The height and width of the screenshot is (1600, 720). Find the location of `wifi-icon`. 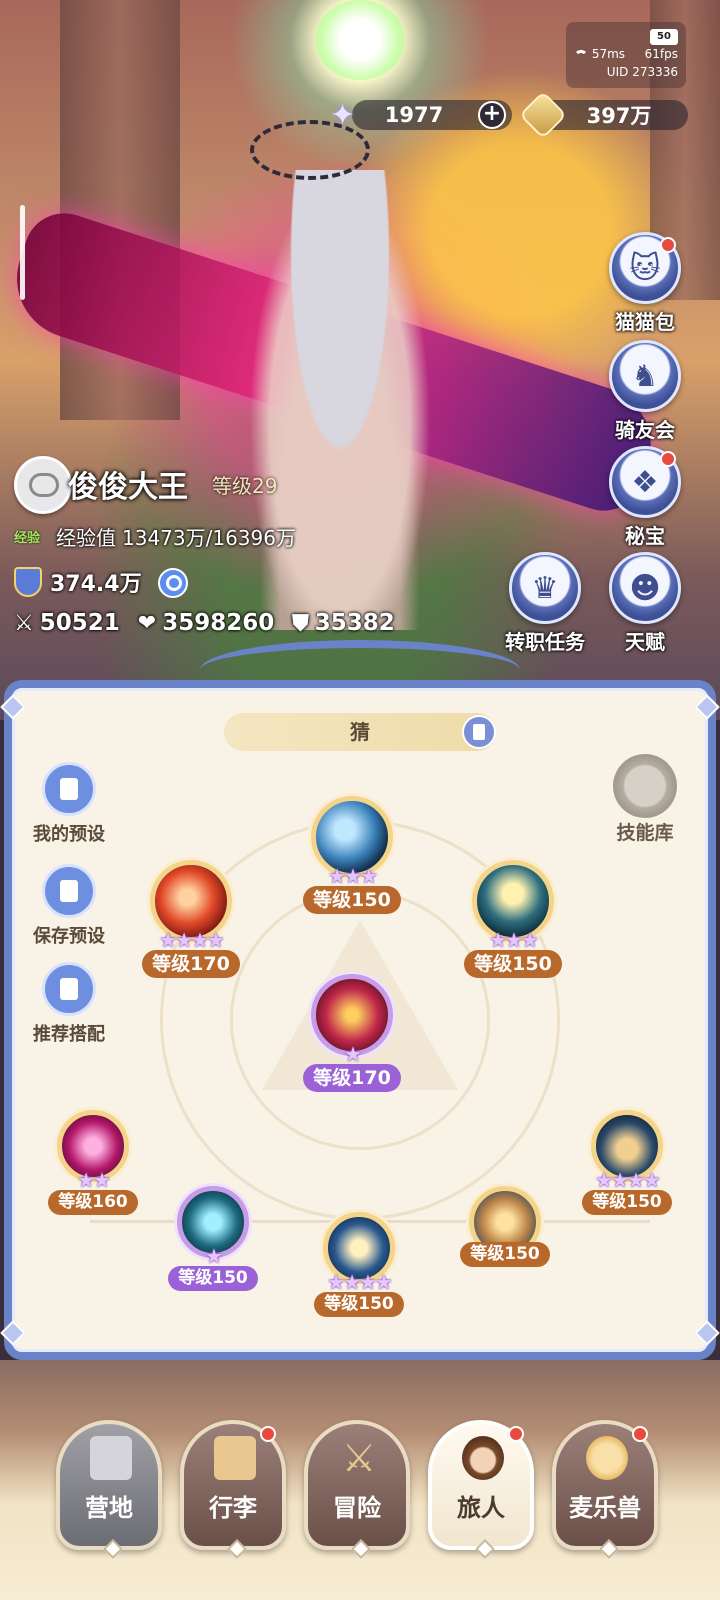

wifi-icon is located at coordinates (581, 54).